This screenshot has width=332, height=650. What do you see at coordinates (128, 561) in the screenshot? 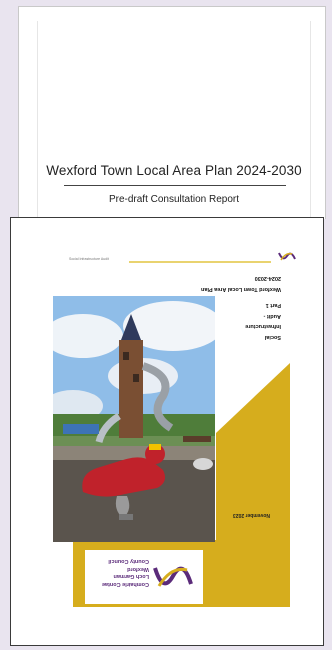
I see `council-name-line: County Council` at bounding box center [128, 561].